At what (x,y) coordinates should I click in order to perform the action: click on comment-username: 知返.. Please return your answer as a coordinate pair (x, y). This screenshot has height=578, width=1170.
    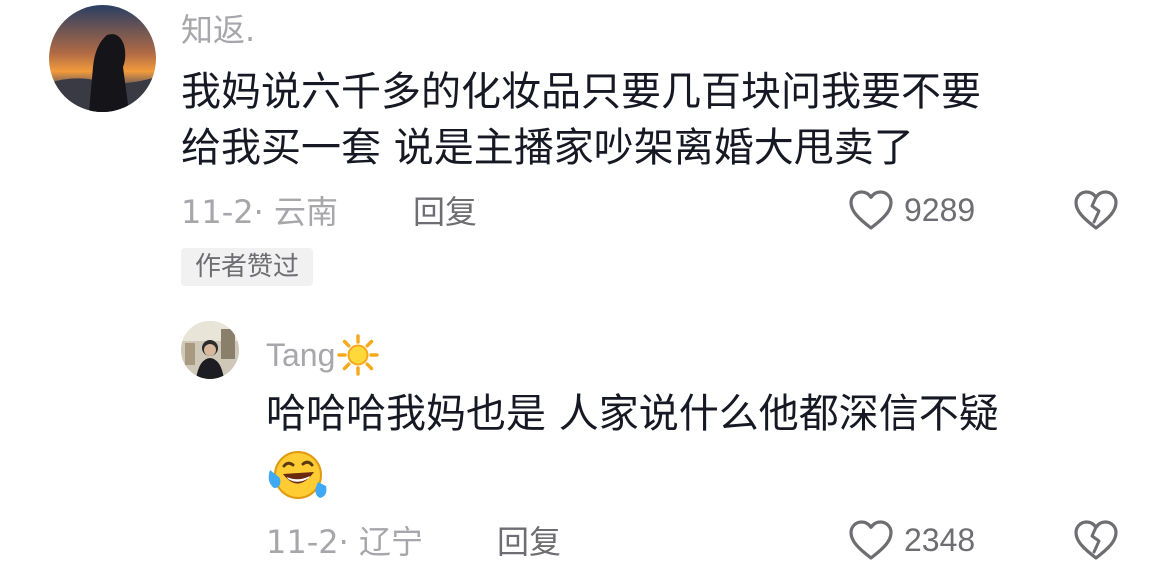
    Looking at the image, I should click on (218, 30).